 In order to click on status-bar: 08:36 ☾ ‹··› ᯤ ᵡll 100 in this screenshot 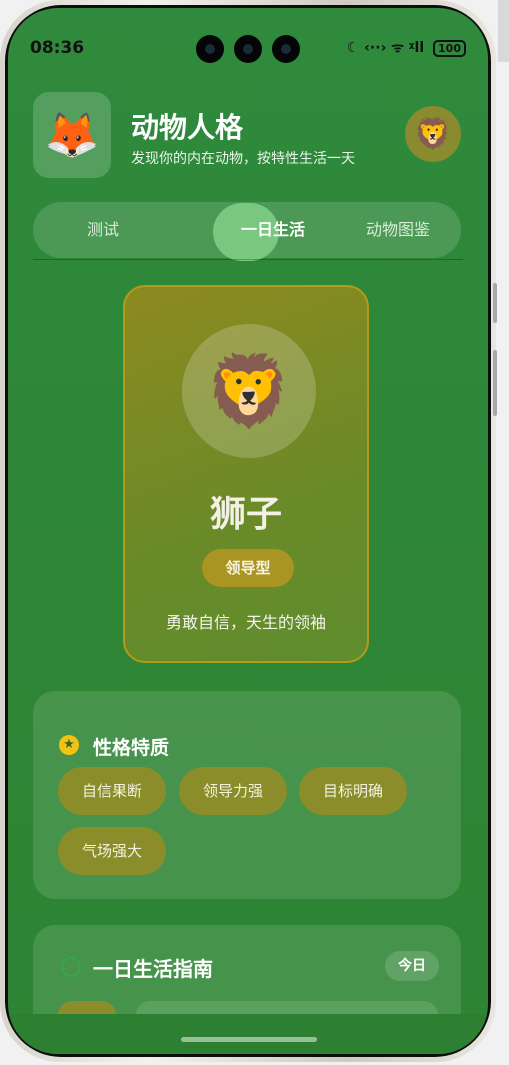, I will do `click(248, 41)`.